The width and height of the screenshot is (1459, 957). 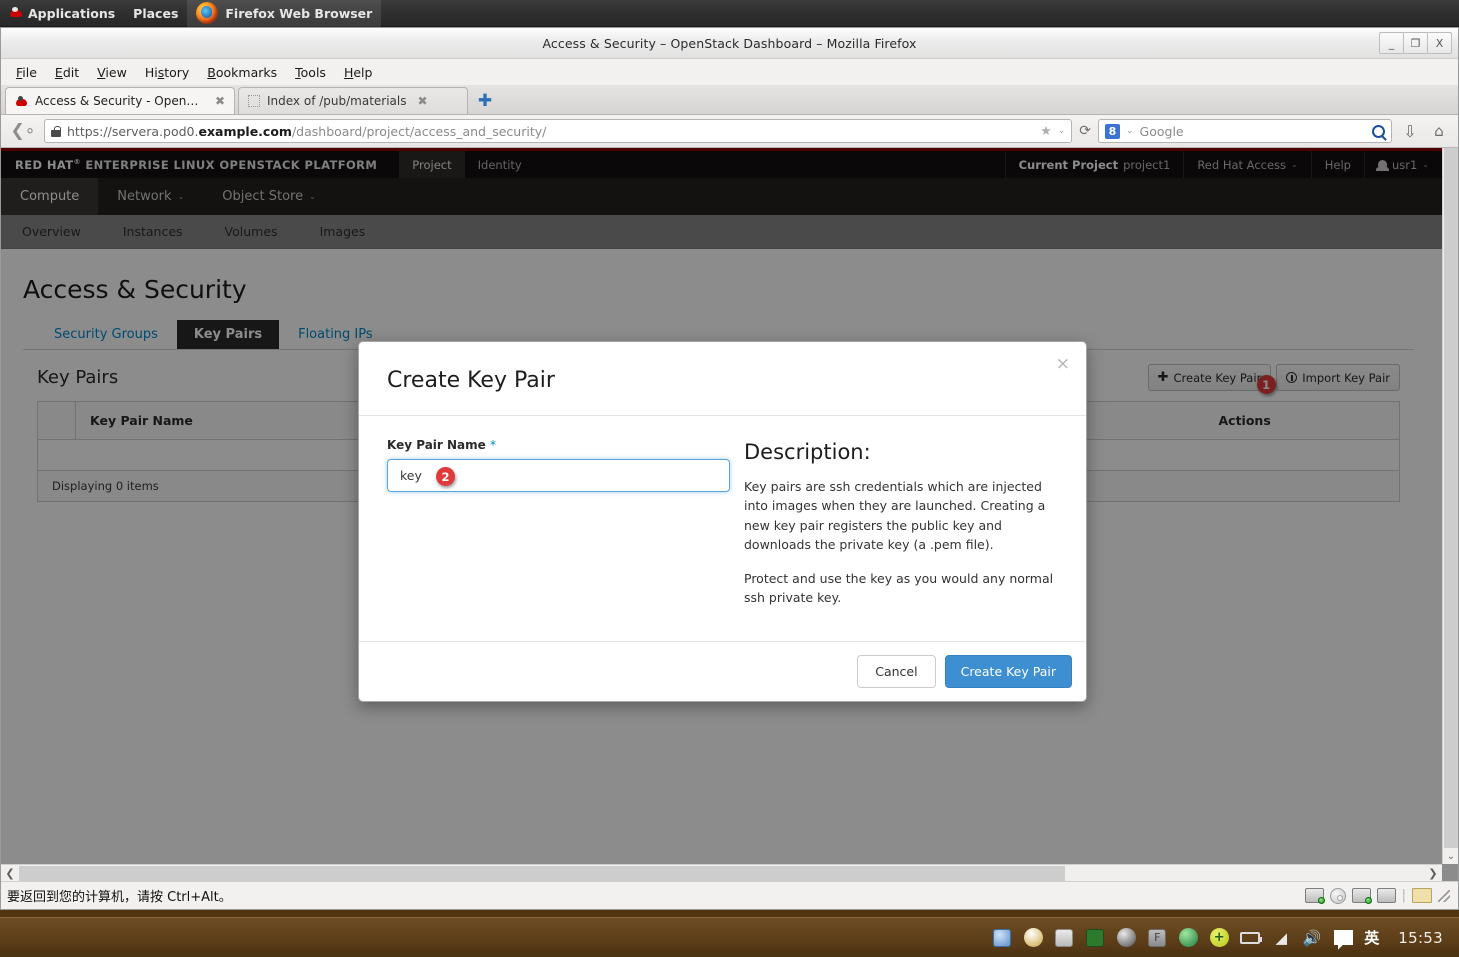 I want to click on minimize-button: _, so click(x=1391, y=43).